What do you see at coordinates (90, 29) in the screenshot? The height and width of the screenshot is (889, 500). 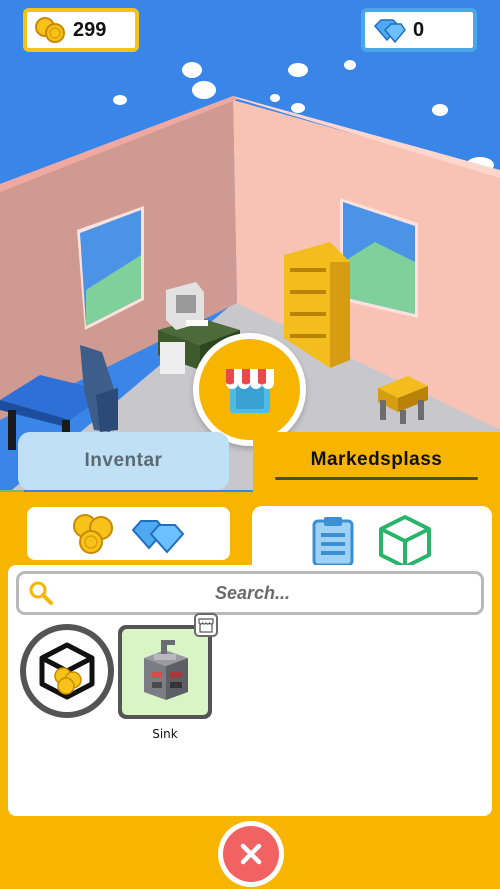 I see `coin-count: 299` at bounding box center [90, 29].